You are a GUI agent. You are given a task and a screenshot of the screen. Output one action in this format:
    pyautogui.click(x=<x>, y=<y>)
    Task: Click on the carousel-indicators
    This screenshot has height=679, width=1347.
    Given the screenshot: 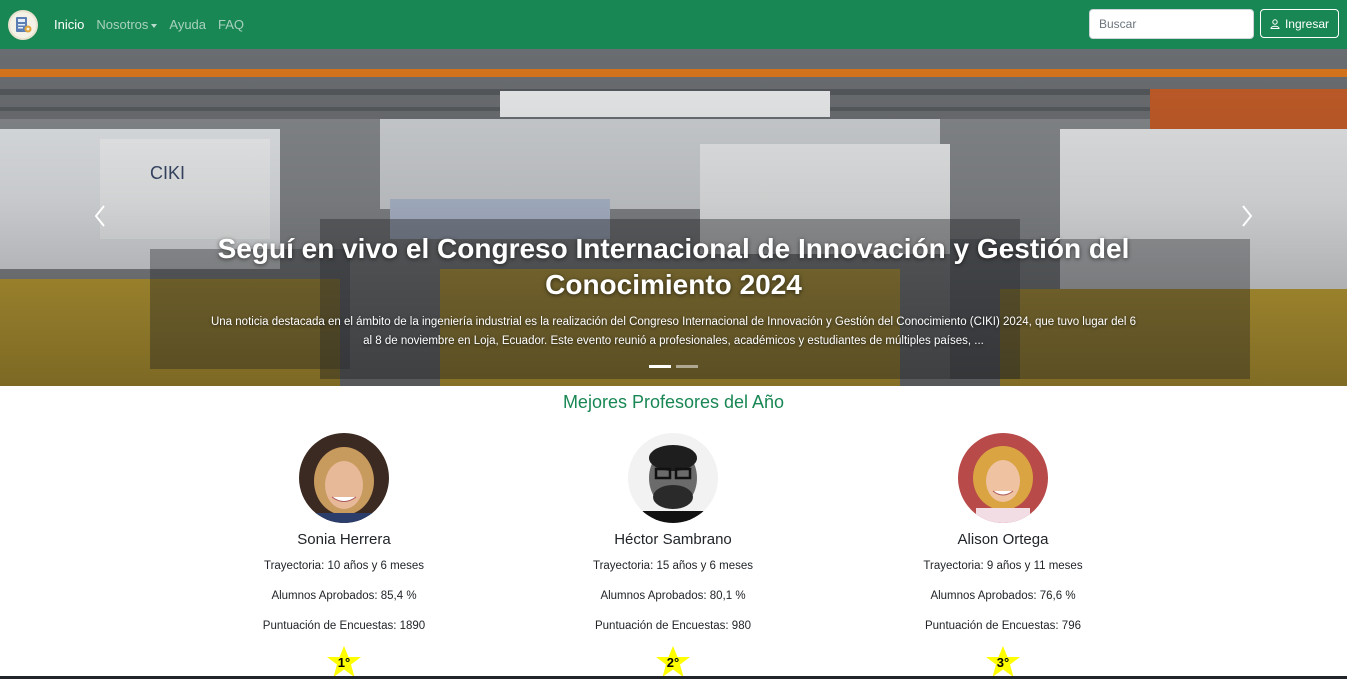 What is the action you would take?
    pyautogui.click(x=673, y=366)
    